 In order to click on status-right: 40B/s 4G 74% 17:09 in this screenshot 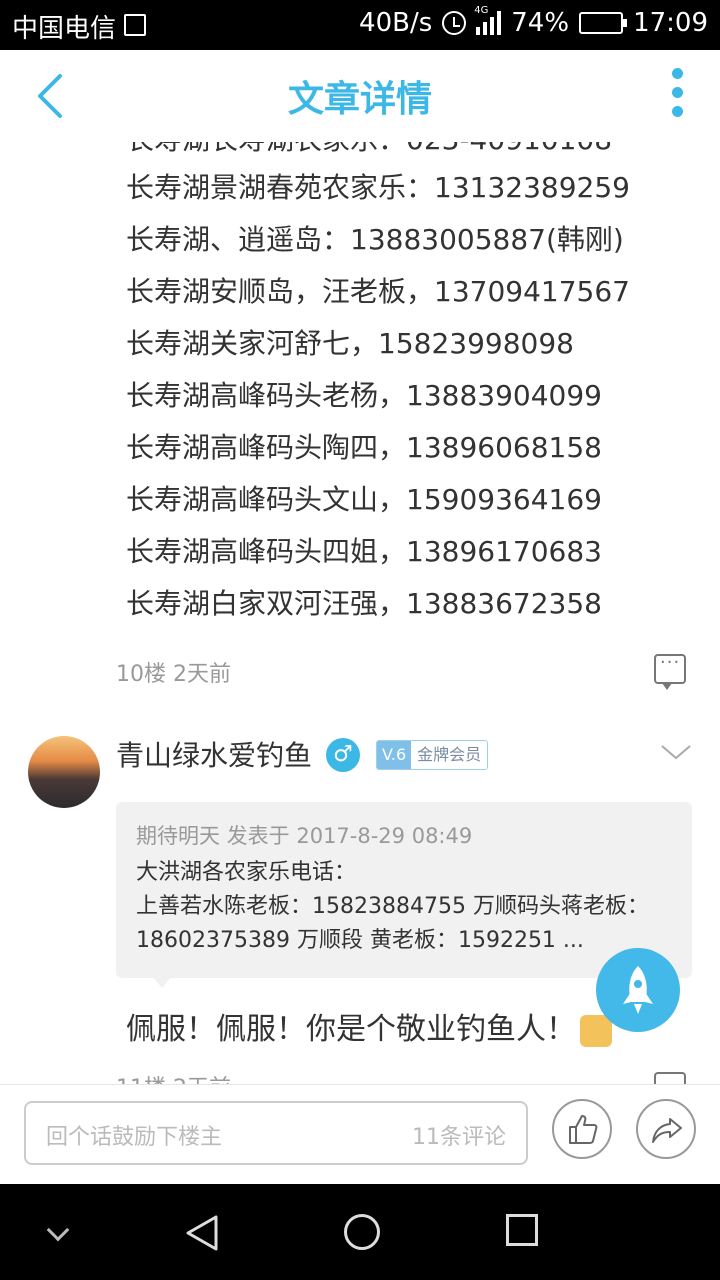, I will do `click(533, 21)`.